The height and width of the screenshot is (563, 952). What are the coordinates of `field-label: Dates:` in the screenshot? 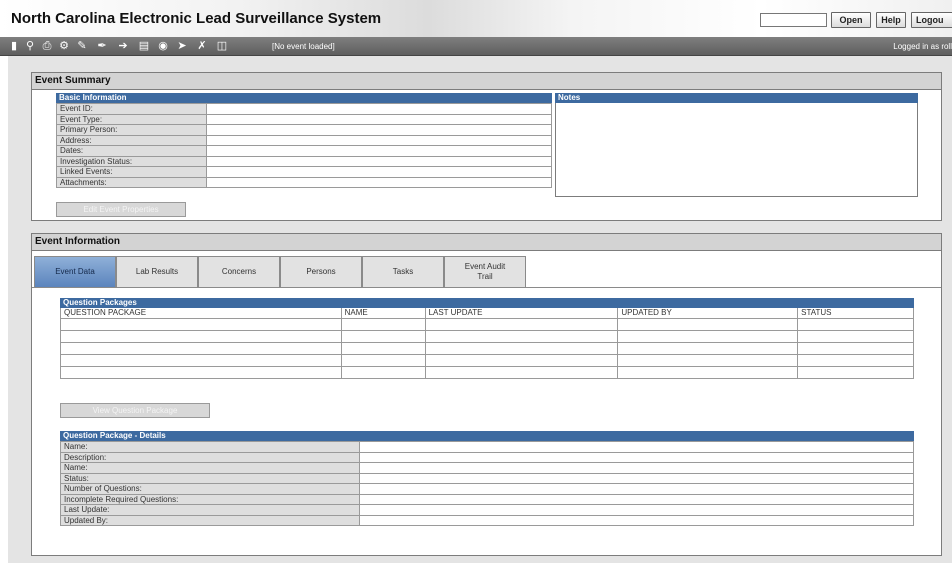 It's located at (131, 151).